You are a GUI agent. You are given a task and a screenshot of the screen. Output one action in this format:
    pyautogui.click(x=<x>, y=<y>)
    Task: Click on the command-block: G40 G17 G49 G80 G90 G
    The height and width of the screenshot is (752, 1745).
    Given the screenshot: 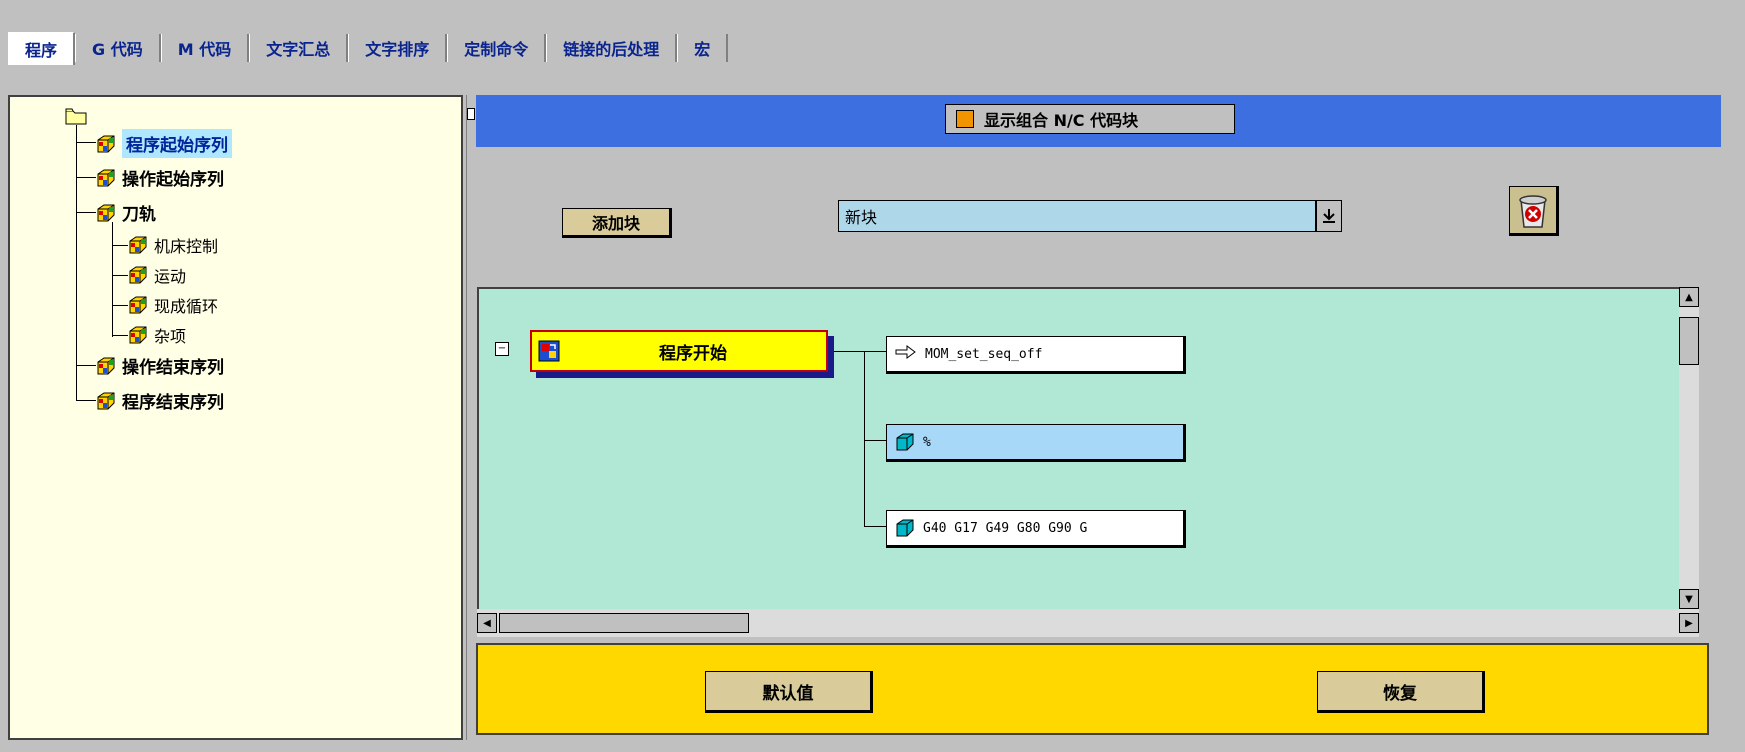 What is the action you would take?
    pyautogui.click(x=1036, y=529)
    